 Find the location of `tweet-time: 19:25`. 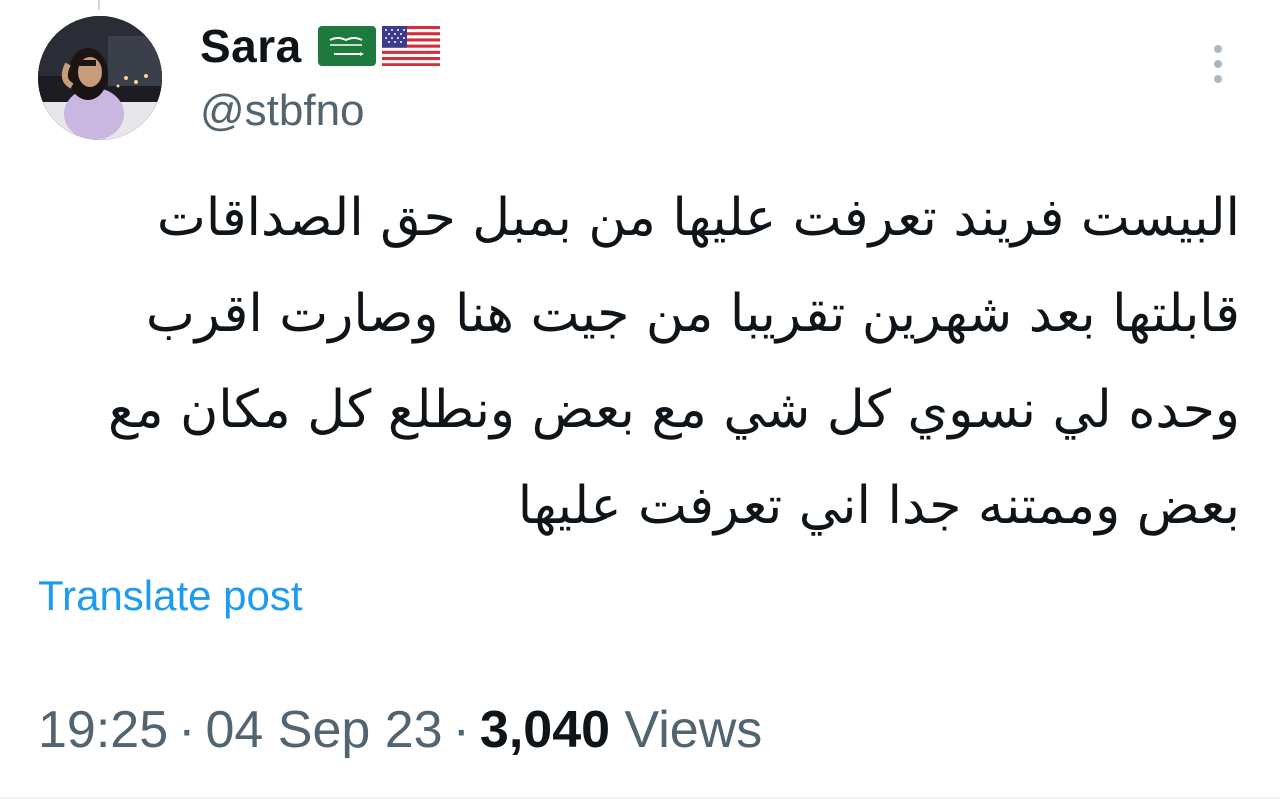

tweet-time: 19:25 is located at coordinates (103, 730).